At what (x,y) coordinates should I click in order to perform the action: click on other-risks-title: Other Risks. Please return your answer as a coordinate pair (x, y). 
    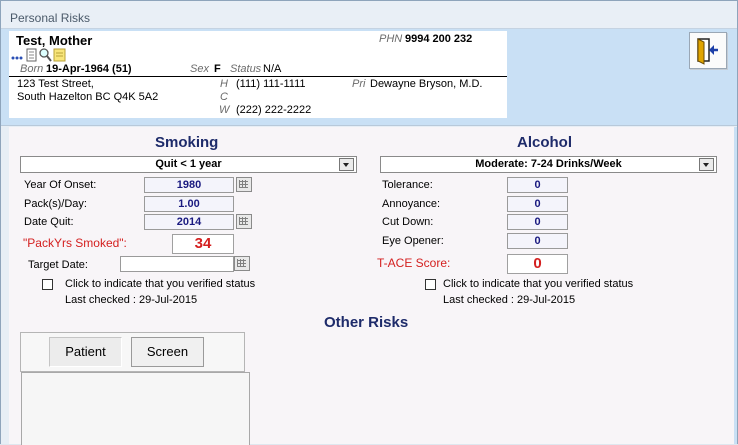
    Looking at the image, I should click on (366, 322).